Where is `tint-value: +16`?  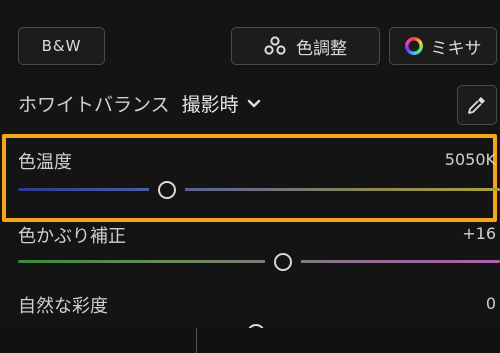
tint-value: +16 is located at coordinates (479, 233).